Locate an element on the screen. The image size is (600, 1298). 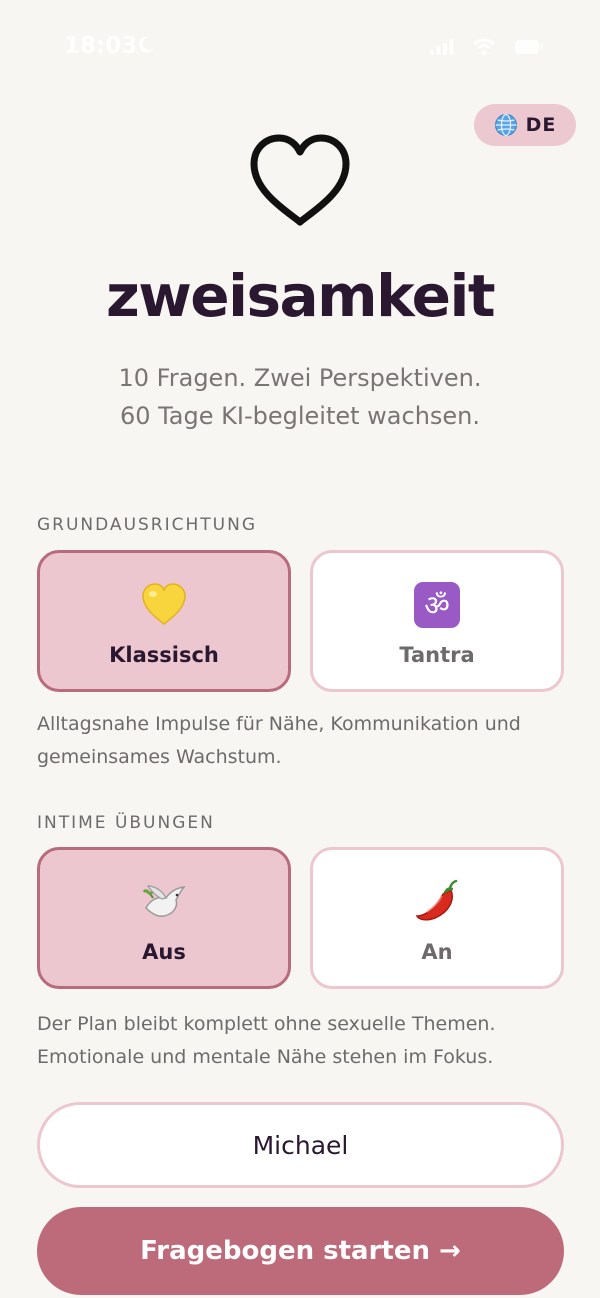
subtitle-line-1: 10 Fragen. Zwei Perspektiven. is located at coordinates (300, 378).